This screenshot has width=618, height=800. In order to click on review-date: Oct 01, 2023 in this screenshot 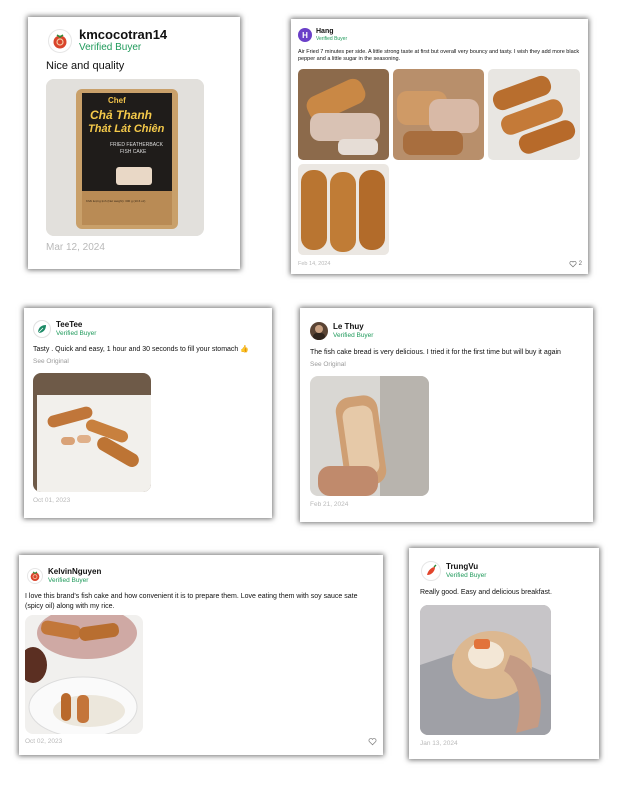, I will do `click(52, 500)`.